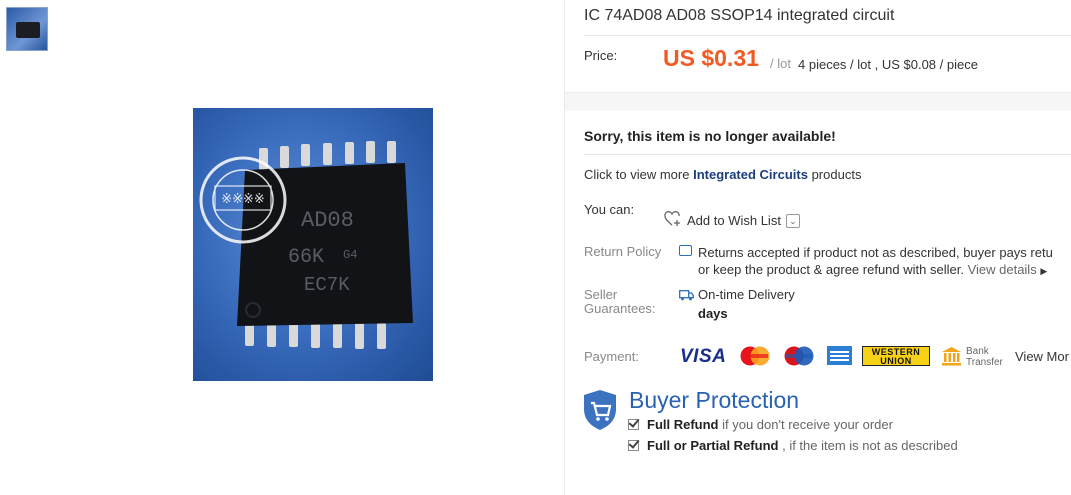 The width and height of the screenshot is (1071, 495). Describe the element at coordinates (888, 64) in the screenshot. I see `price-per-piece: 4 pieces / lot , US $0.08 / piece` at that location.